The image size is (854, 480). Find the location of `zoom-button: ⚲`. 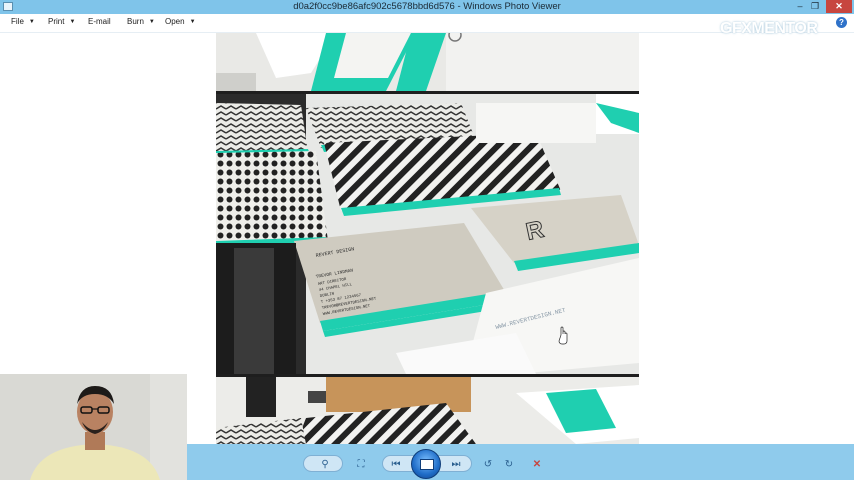

zoom-button: ⚲ is located at coordinates (325, 464).